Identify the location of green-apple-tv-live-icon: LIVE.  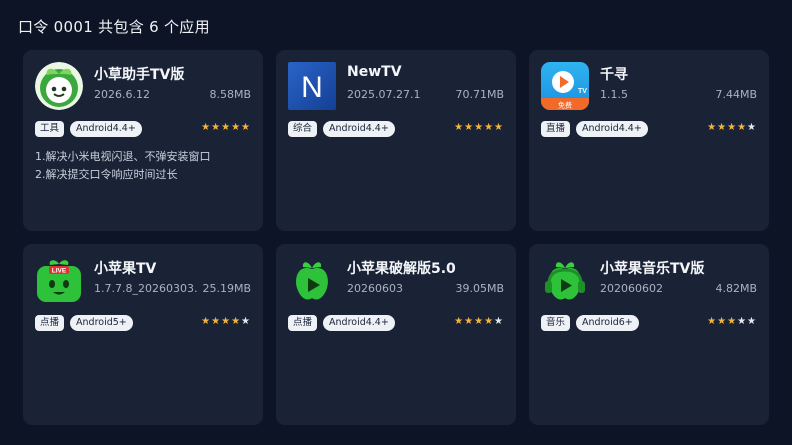
(59, 280).